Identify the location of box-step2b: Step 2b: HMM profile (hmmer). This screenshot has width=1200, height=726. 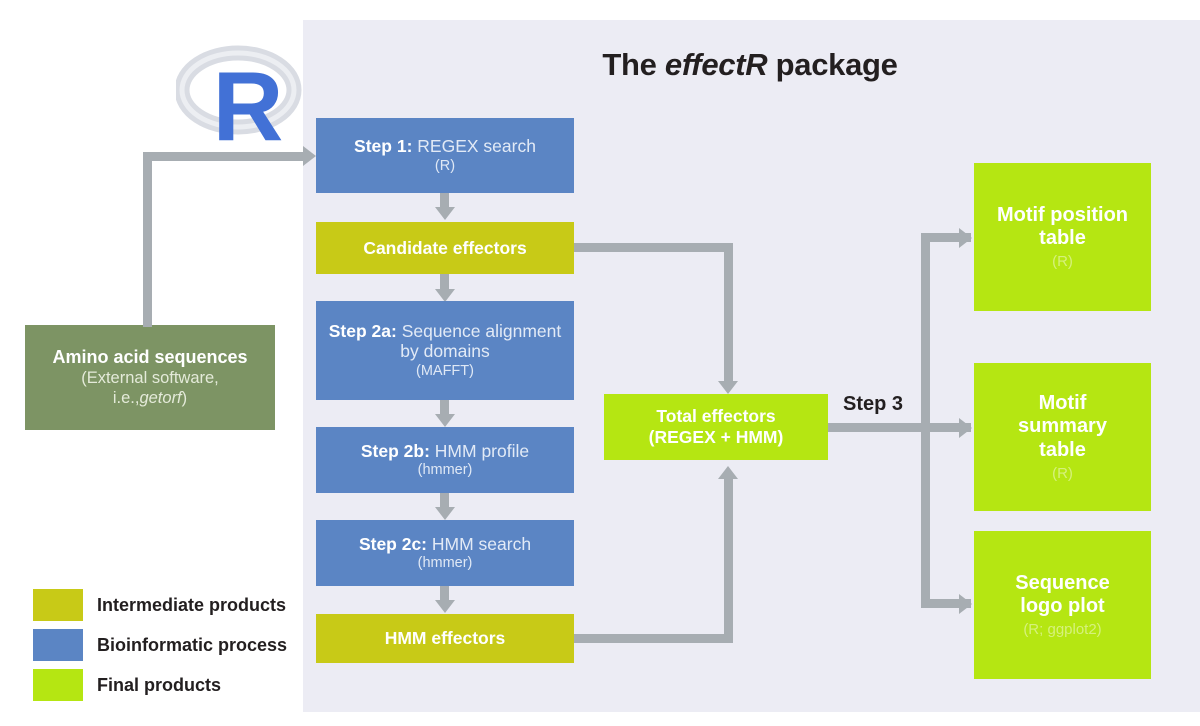
(445, 460).